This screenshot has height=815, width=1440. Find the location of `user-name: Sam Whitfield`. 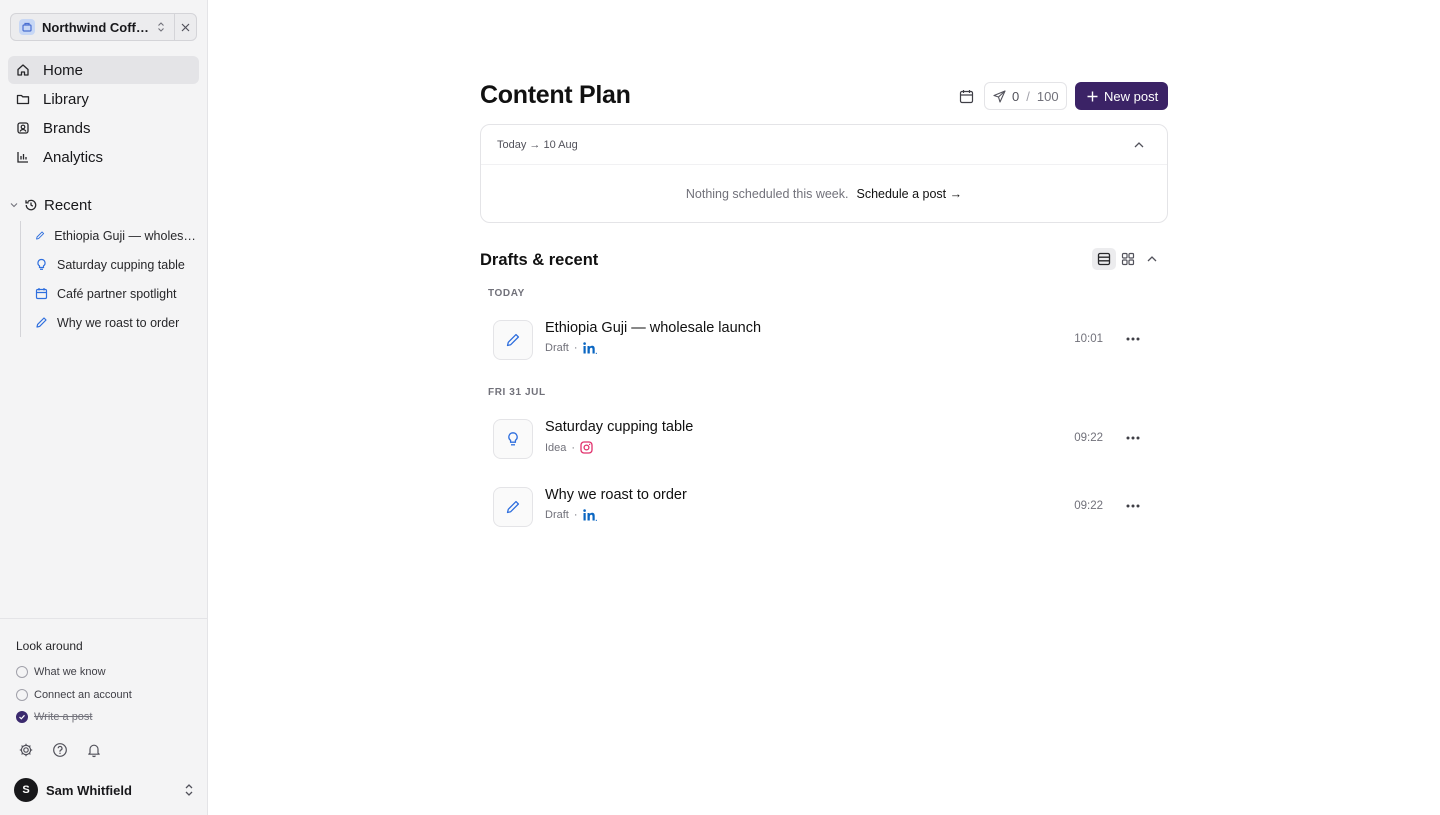

user-name: Sam Whitfield is located at coordinates (89, 790).